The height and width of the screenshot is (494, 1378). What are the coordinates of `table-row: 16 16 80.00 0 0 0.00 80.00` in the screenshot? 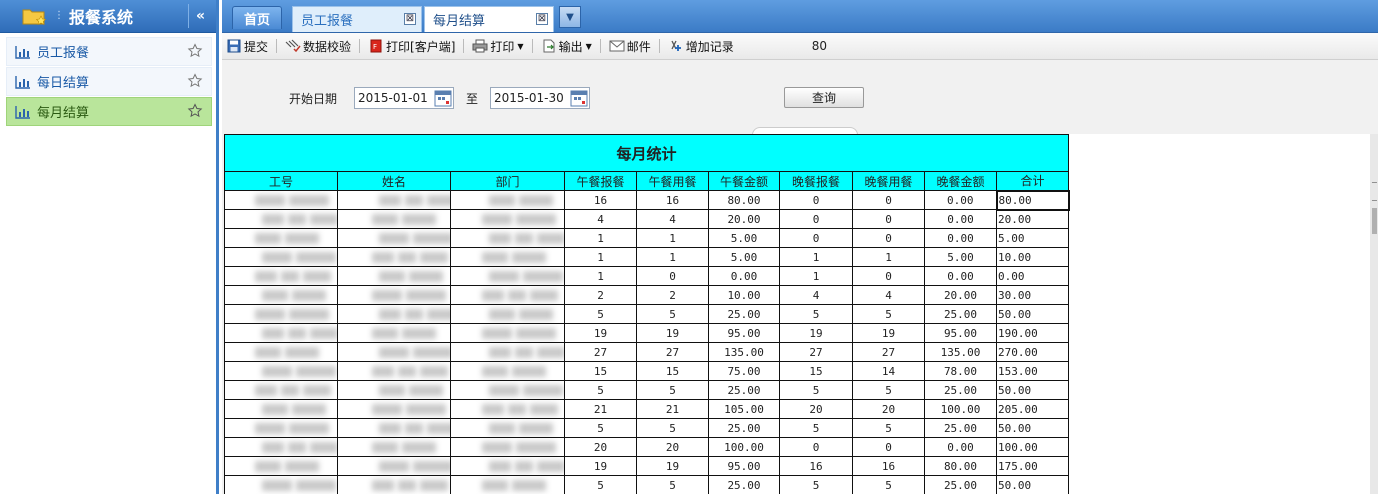 It's located at (647, 200).